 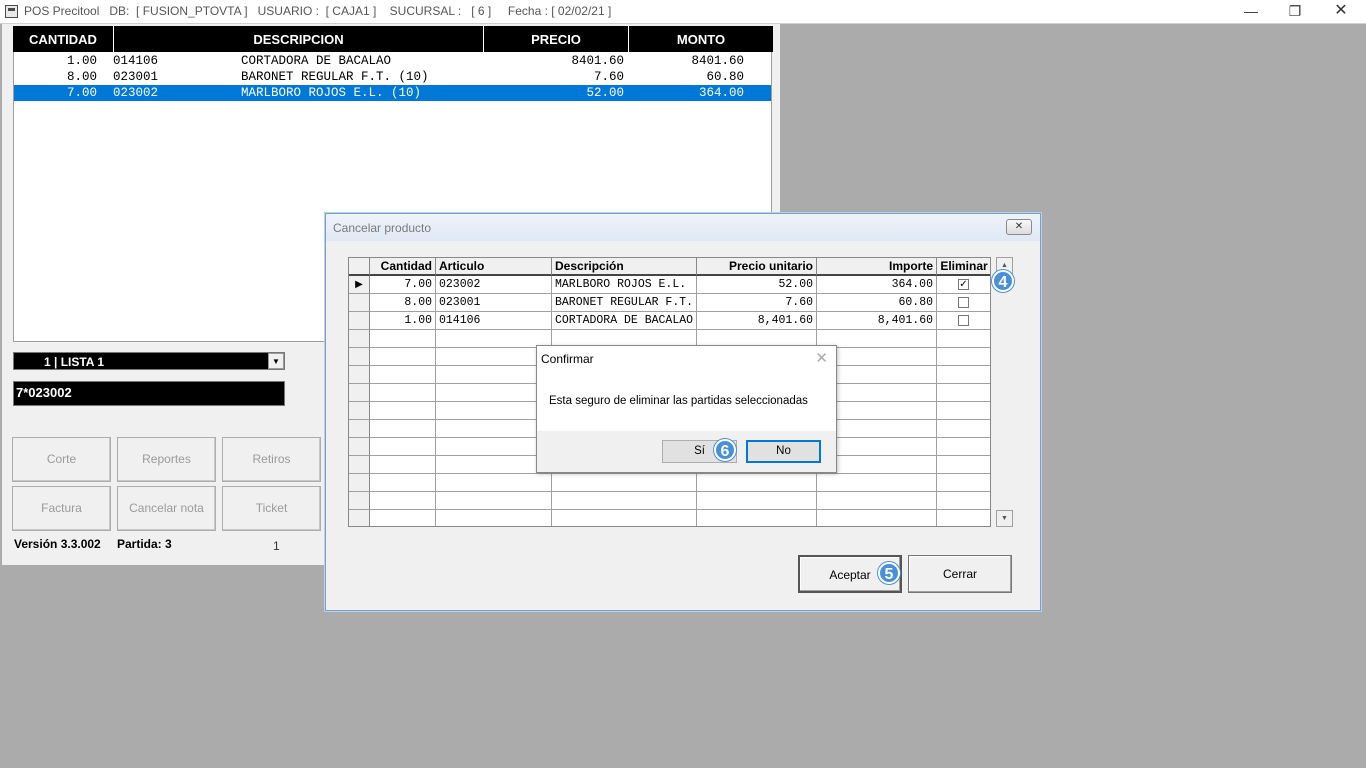 What do you see at coordinates (276, 361) in the screenshot?
I see `chevron-down-icon: ▼` at bounding box center [276, 361].